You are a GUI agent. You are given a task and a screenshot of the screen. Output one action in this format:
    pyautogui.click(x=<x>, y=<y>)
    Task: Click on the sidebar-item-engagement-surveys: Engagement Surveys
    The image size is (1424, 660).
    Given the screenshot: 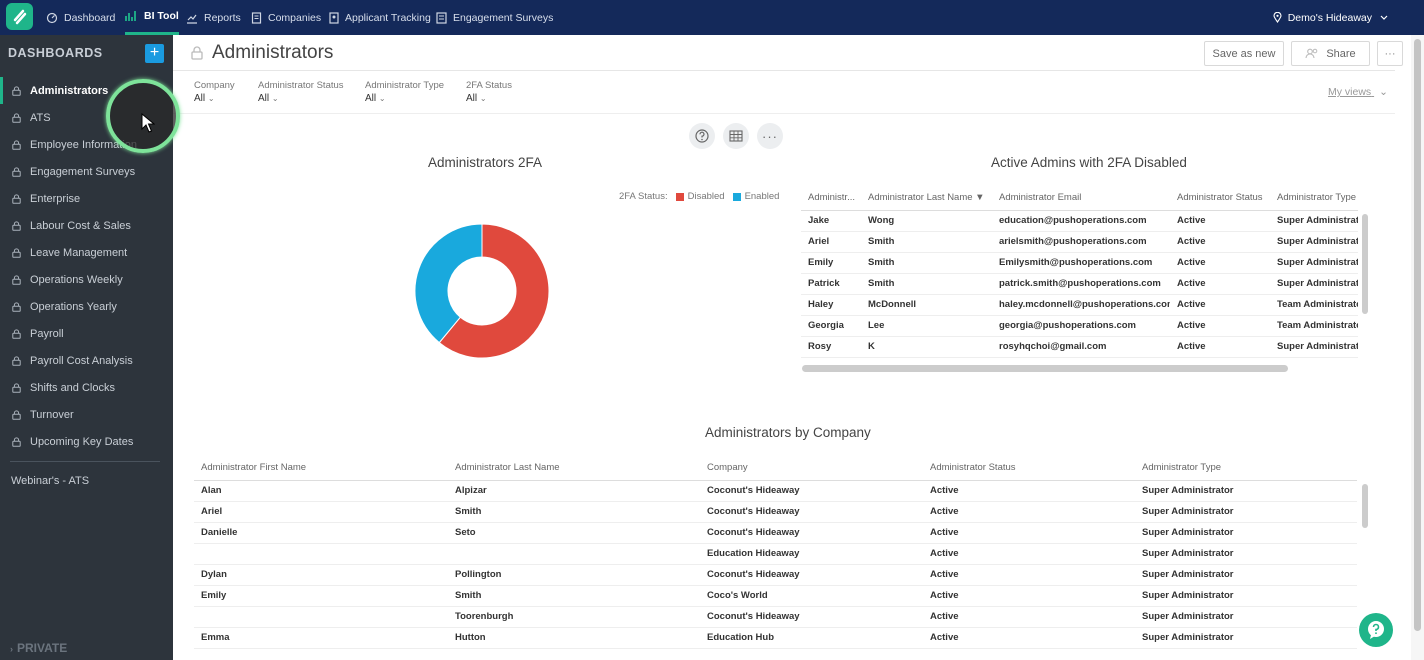 What is the action you would take?
    pyautogui.click(x=86, y=171)
    